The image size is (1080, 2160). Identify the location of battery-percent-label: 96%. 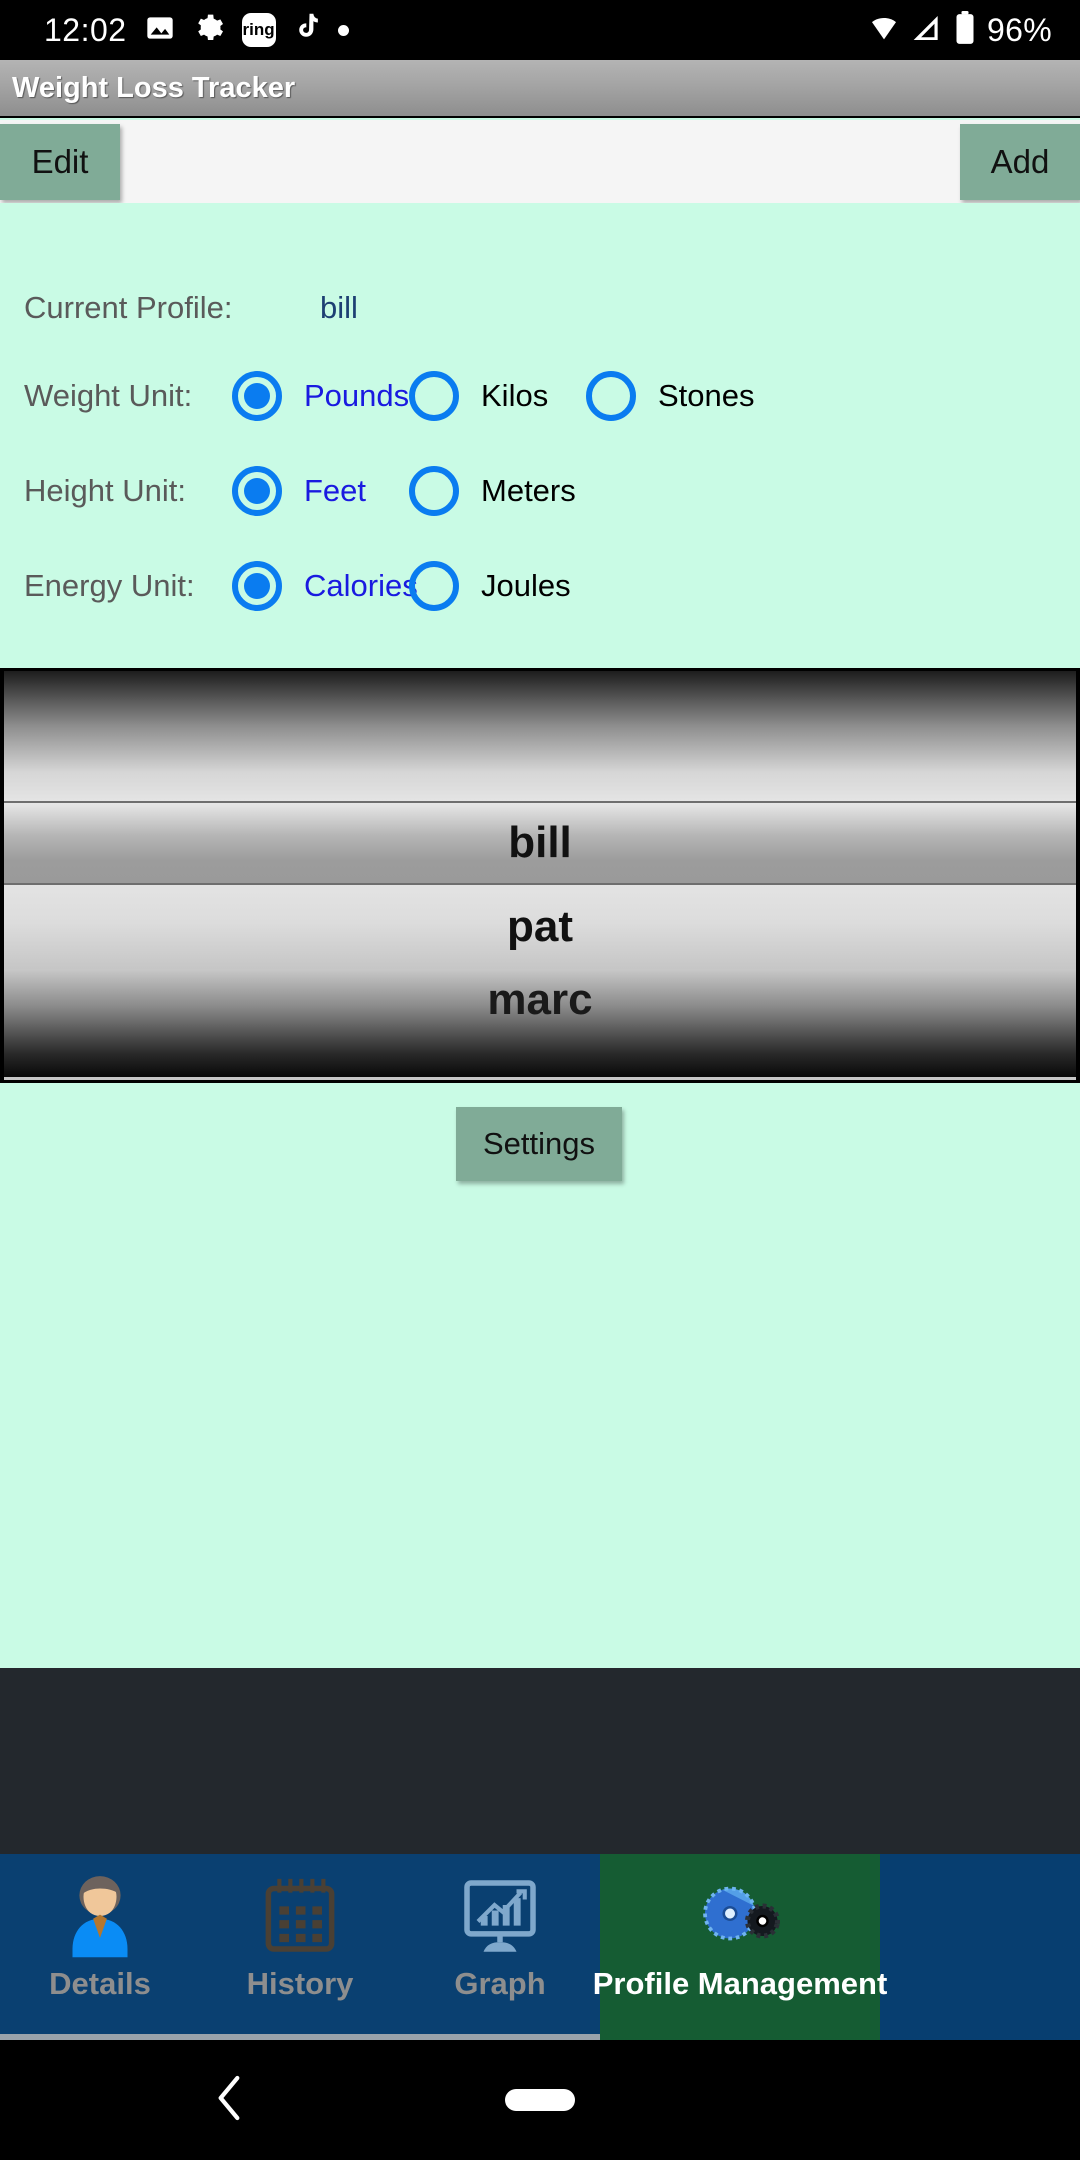
(1019, 29).